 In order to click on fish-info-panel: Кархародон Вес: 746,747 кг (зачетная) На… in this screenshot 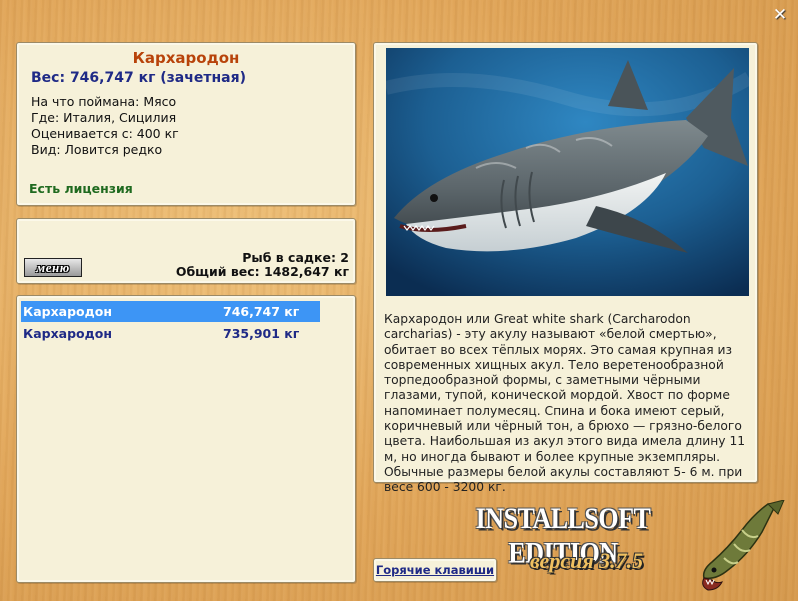, I will do `click(186, 124)`.